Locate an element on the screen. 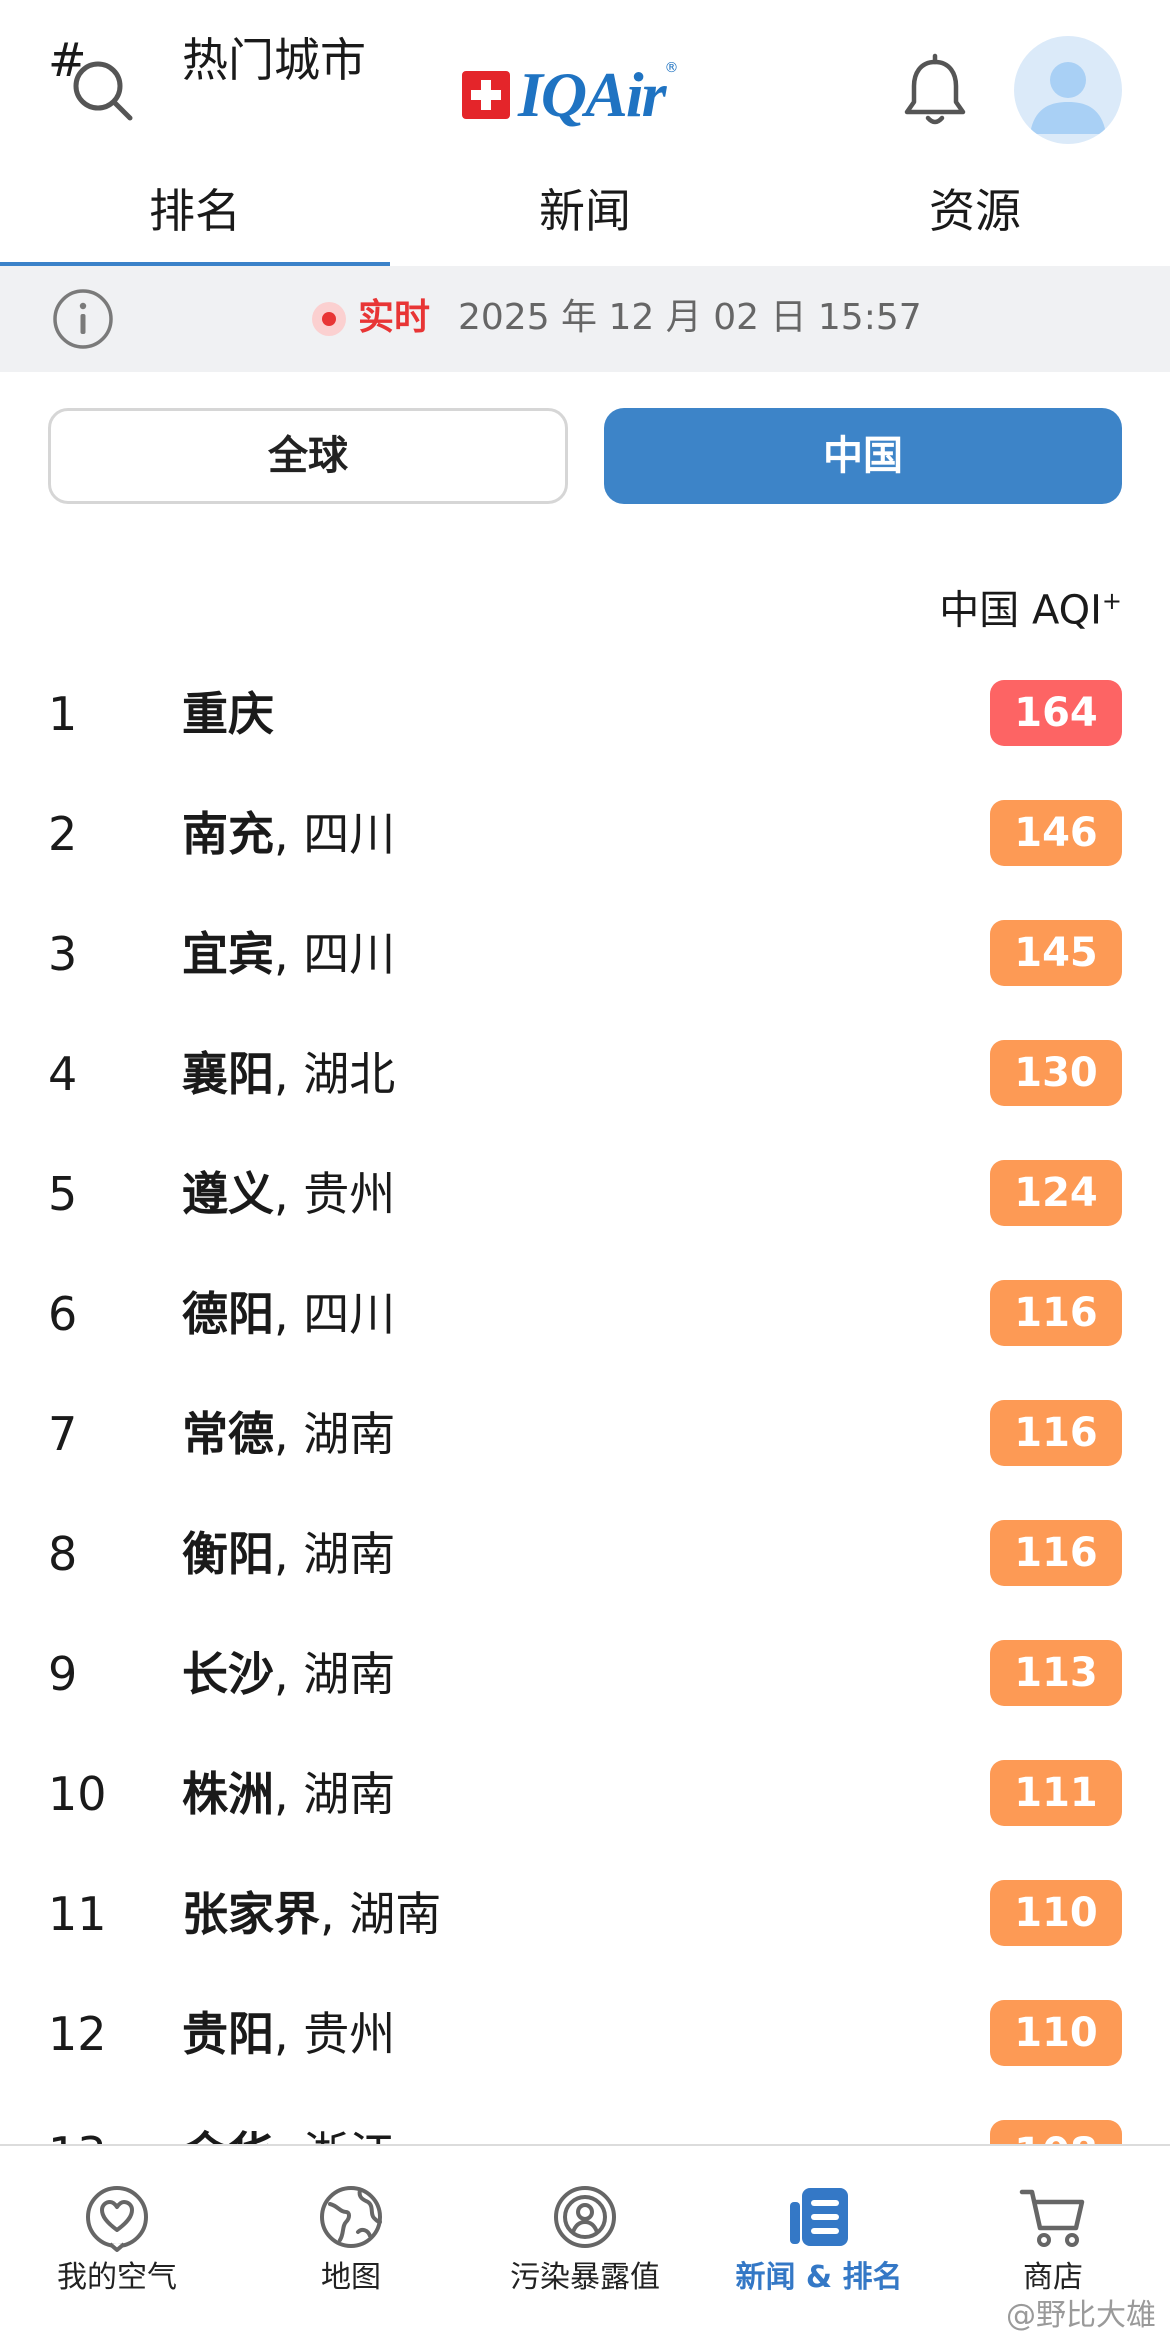  nav-news-ranking: 新闻 & 排名 is located at coordinates (819, 2240).